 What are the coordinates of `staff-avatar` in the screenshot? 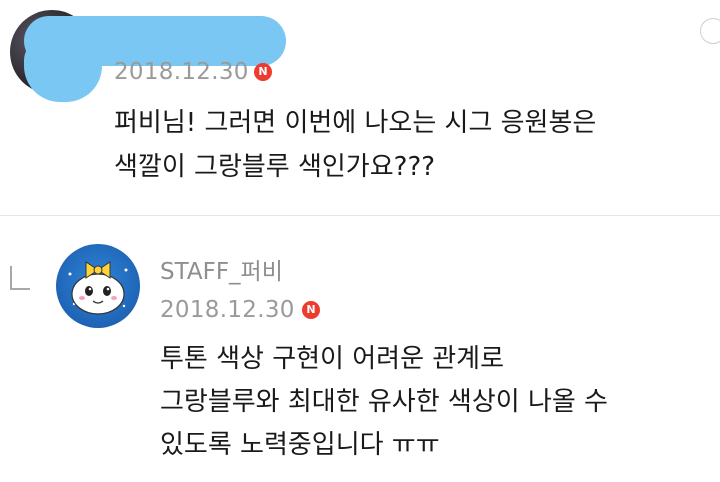 It's located at (98, 286).